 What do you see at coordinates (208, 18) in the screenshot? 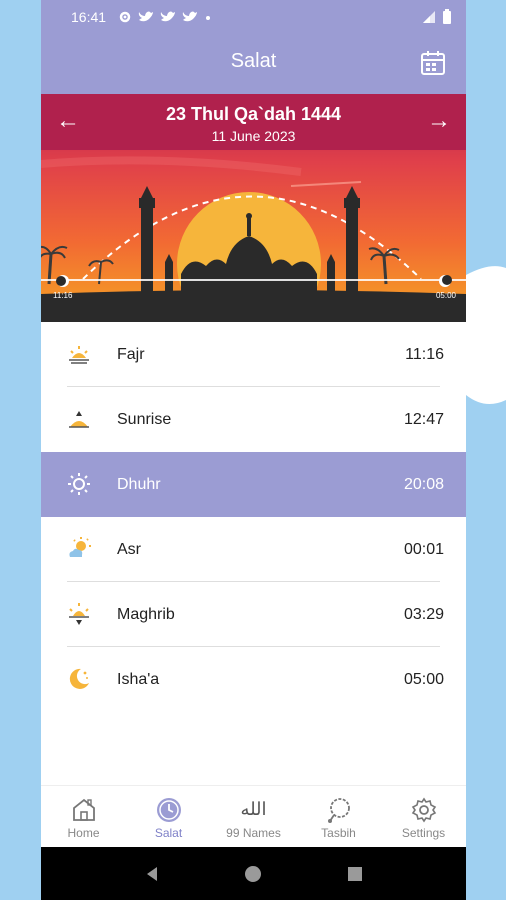
I see `dot-icon` at bounding box center [208, 18].